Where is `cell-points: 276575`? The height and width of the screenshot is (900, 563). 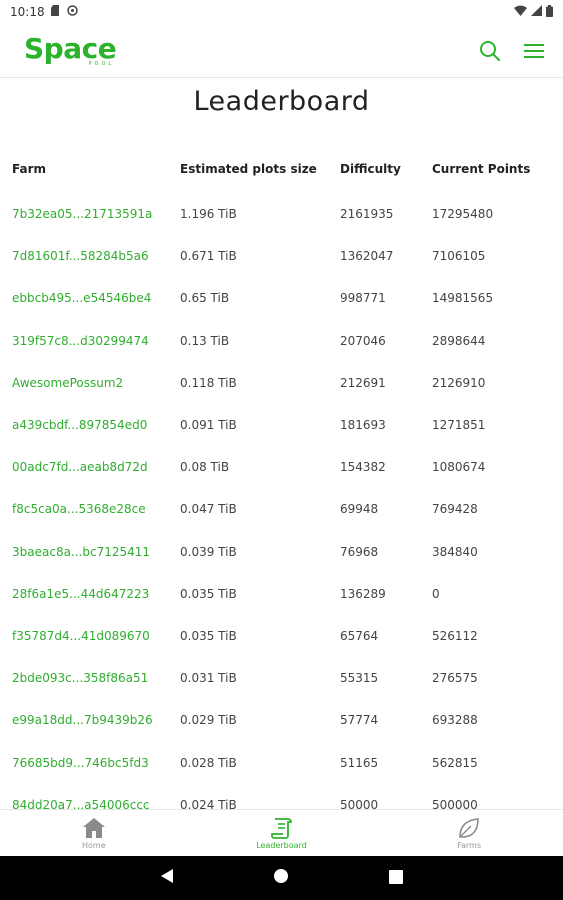 cell-points: 276575 is located at coordinates (455, 678).